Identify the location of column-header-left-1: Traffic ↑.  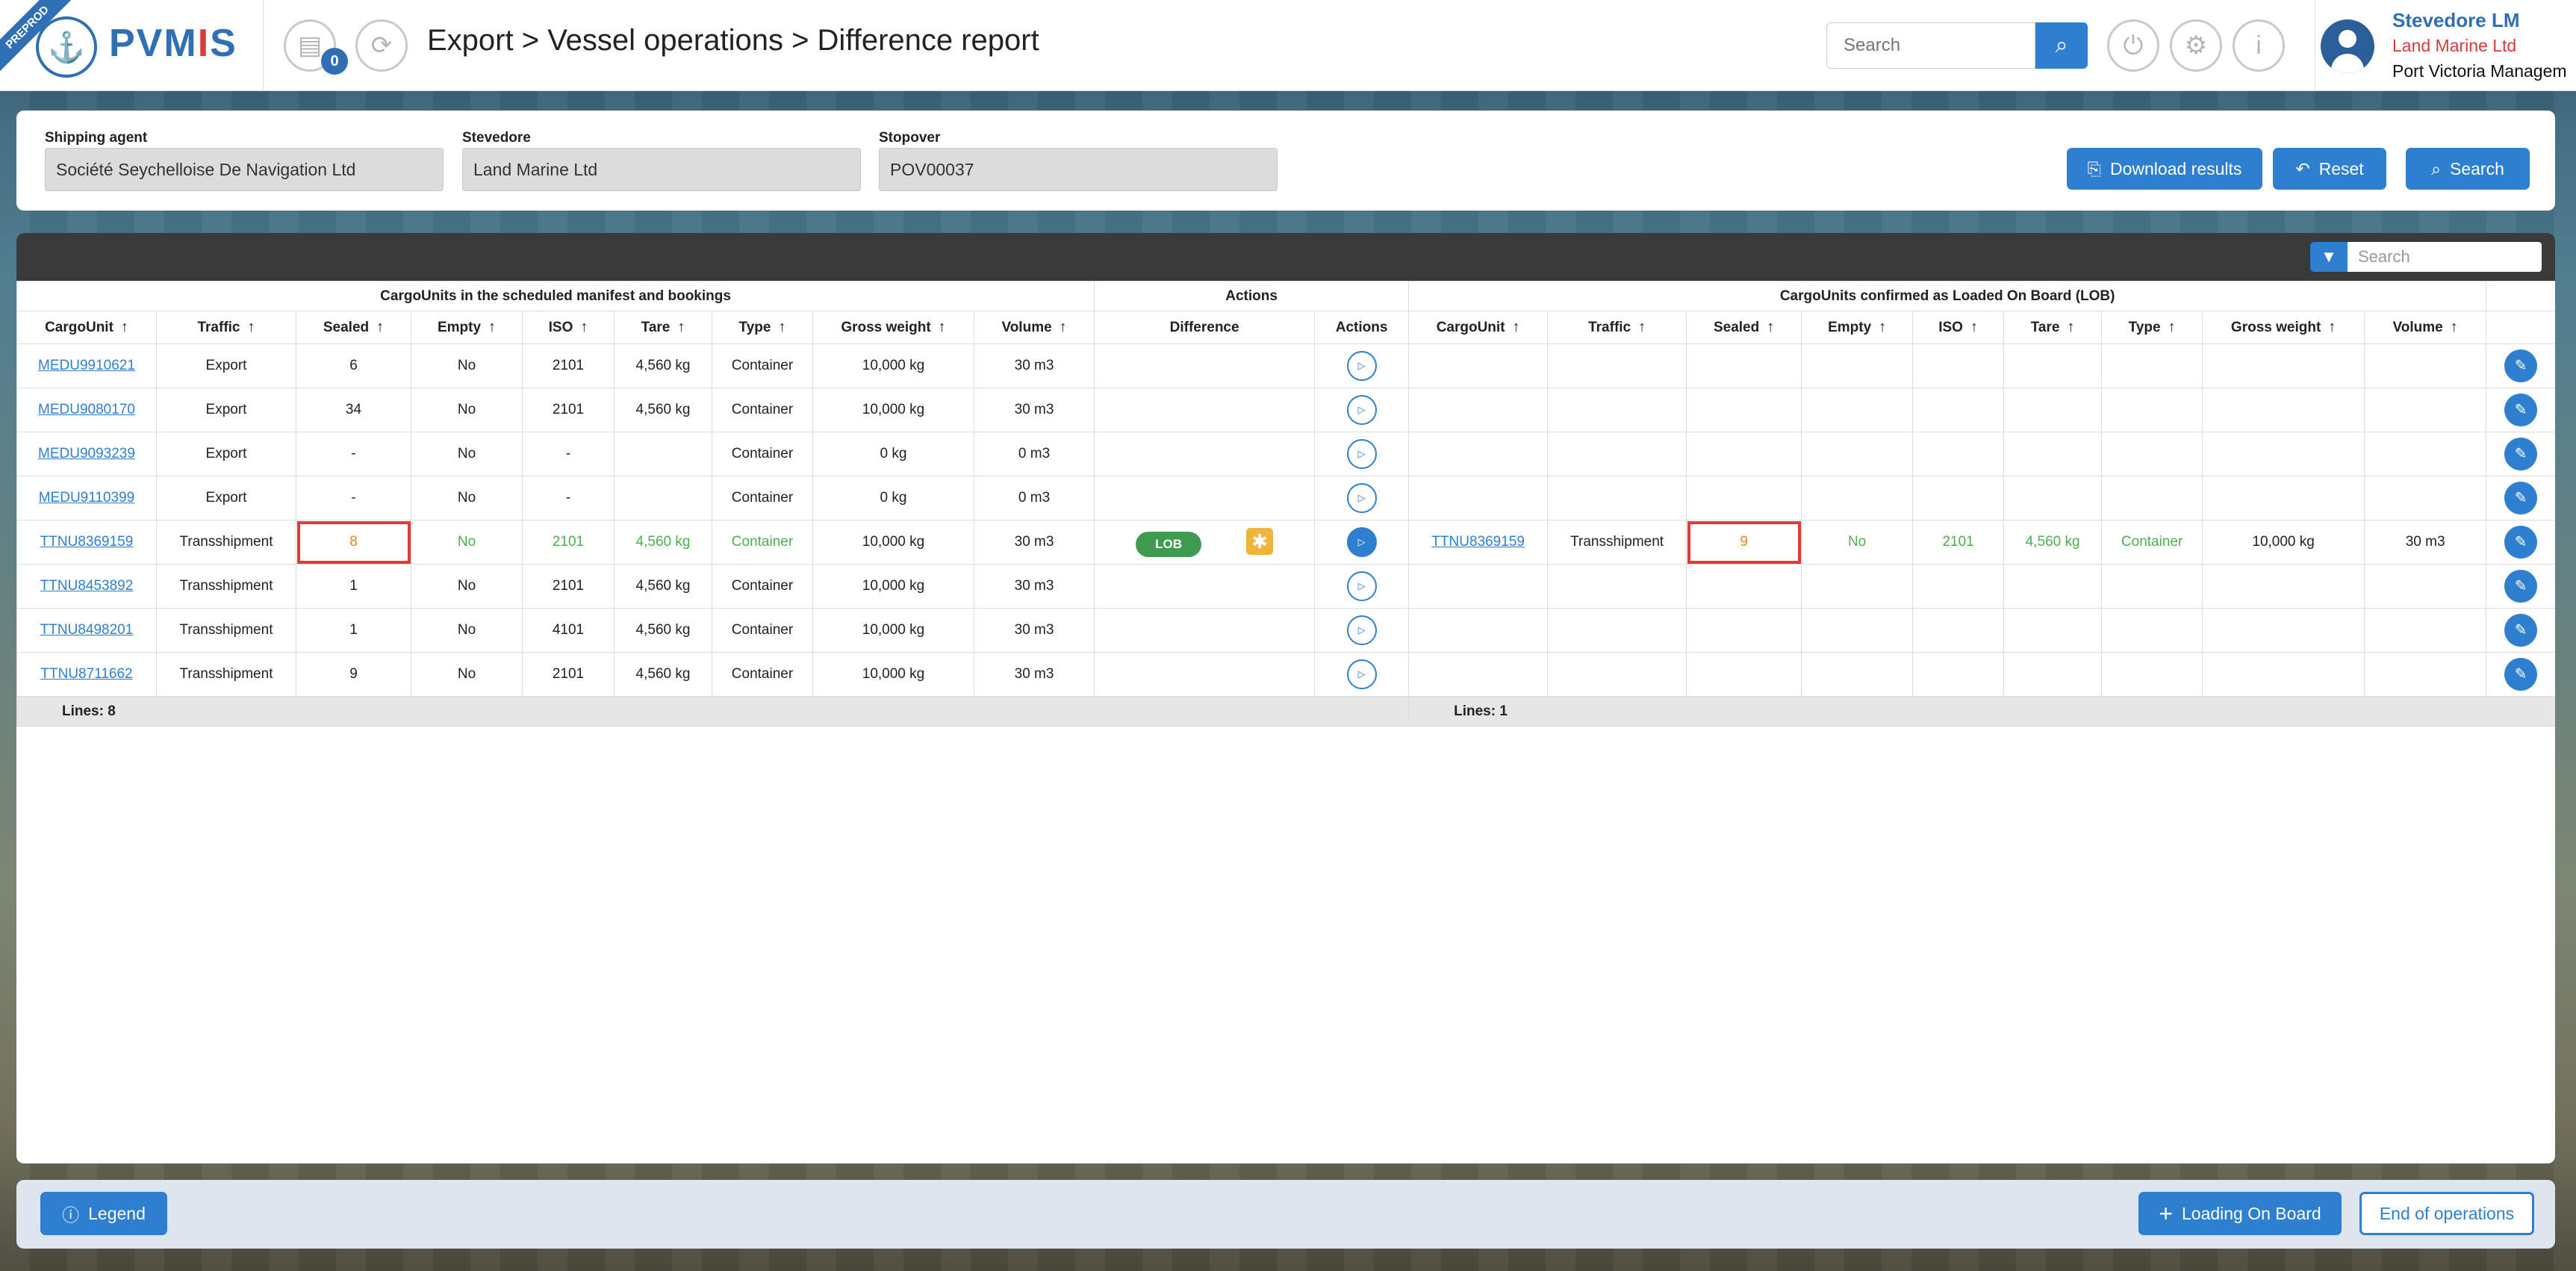
(226, 327).